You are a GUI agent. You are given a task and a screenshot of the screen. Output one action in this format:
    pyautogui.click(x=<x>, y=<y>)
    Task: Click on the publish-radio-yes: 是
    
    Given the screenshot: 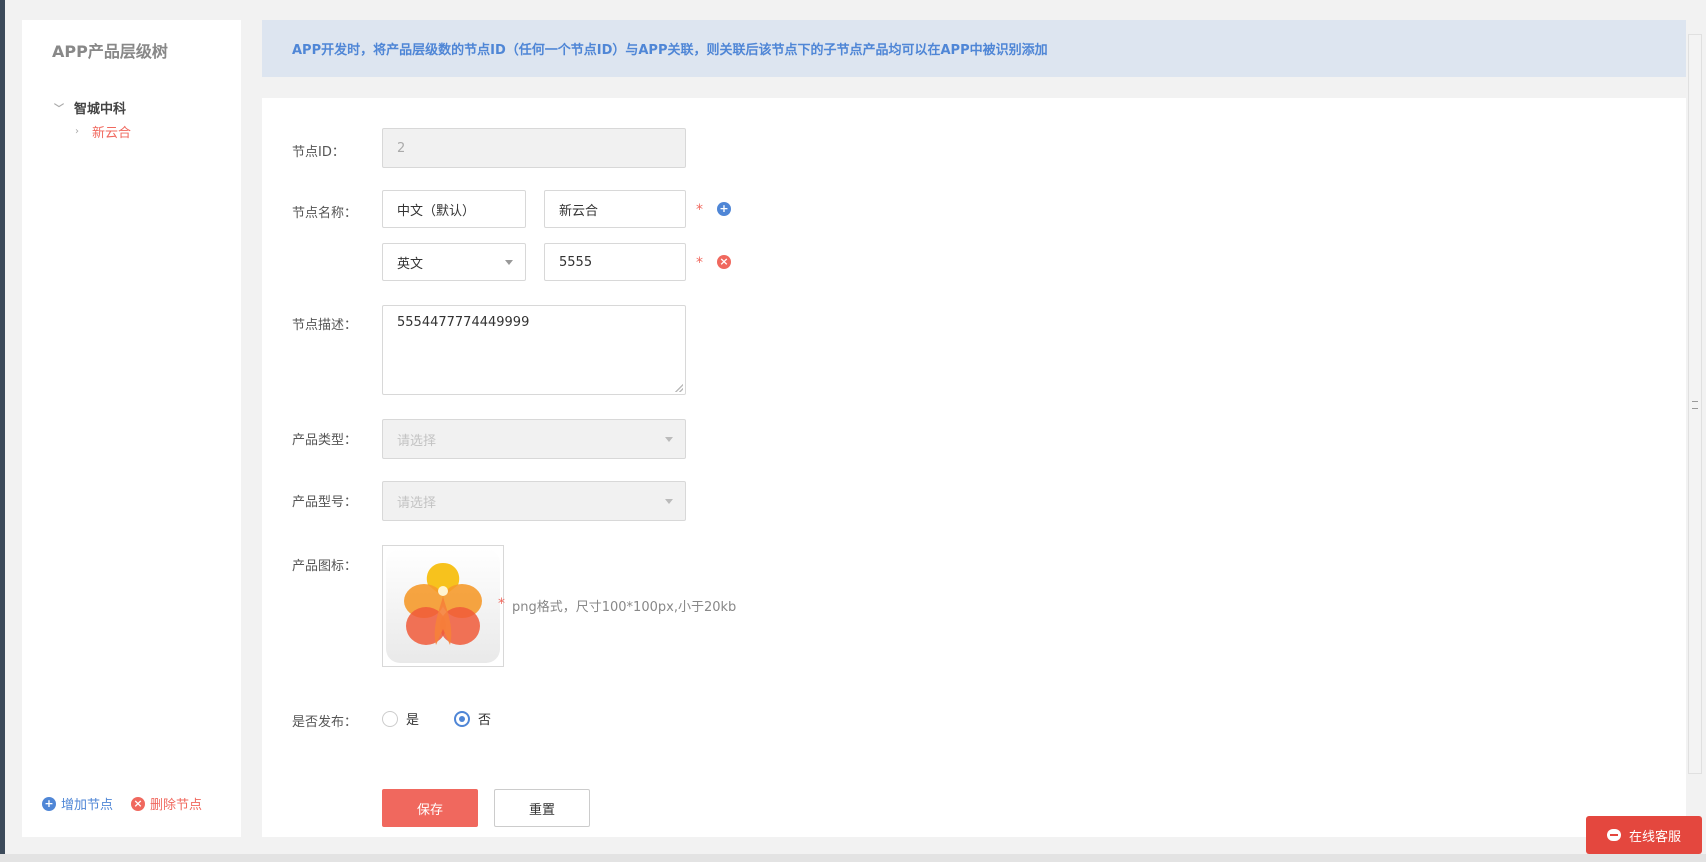 What is the action you would take?
    pyautogui.click(x=400, y=718)
    